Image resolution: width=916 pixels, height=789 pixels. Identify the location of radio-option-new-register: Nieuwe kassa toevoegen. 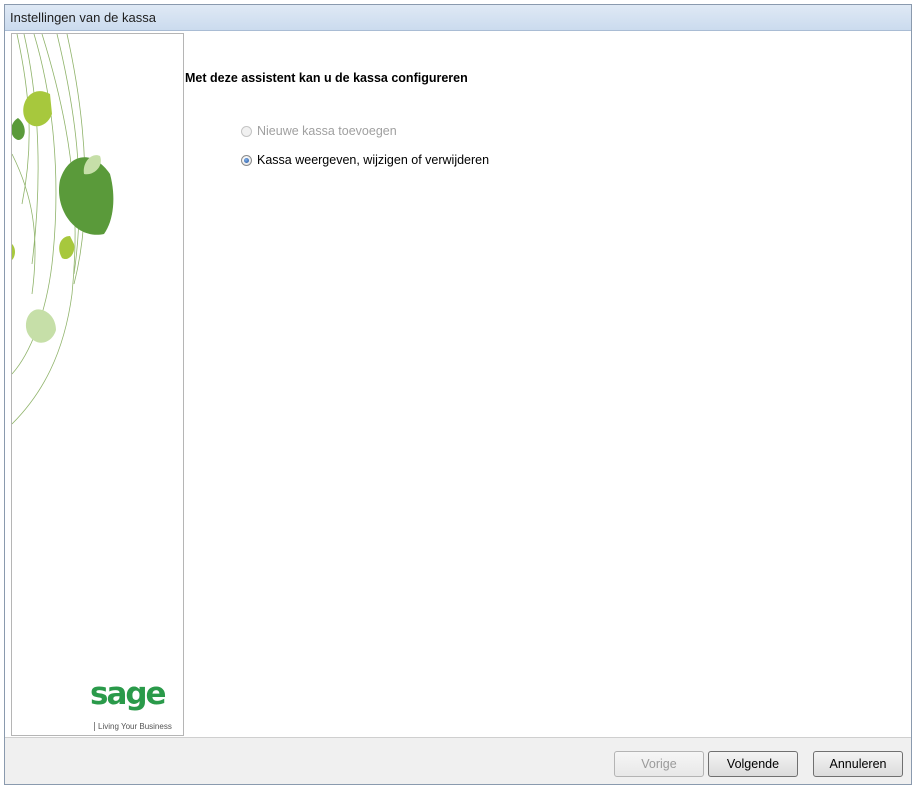
(319, 131).